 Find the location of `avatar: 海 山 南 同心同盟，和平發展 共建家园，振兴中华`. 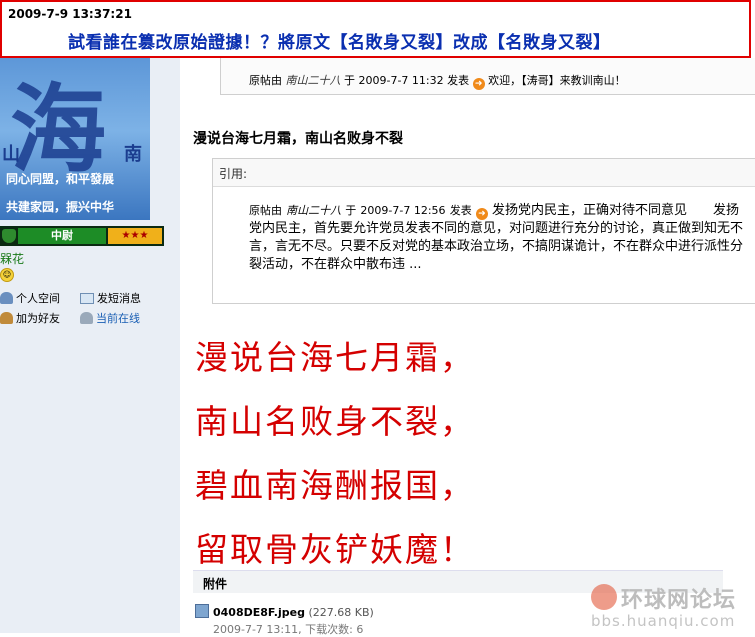

avatar: 海 山 南 同心同盟，和平發展 共建家园，振兴中华 is located at coordinates (75, 139).